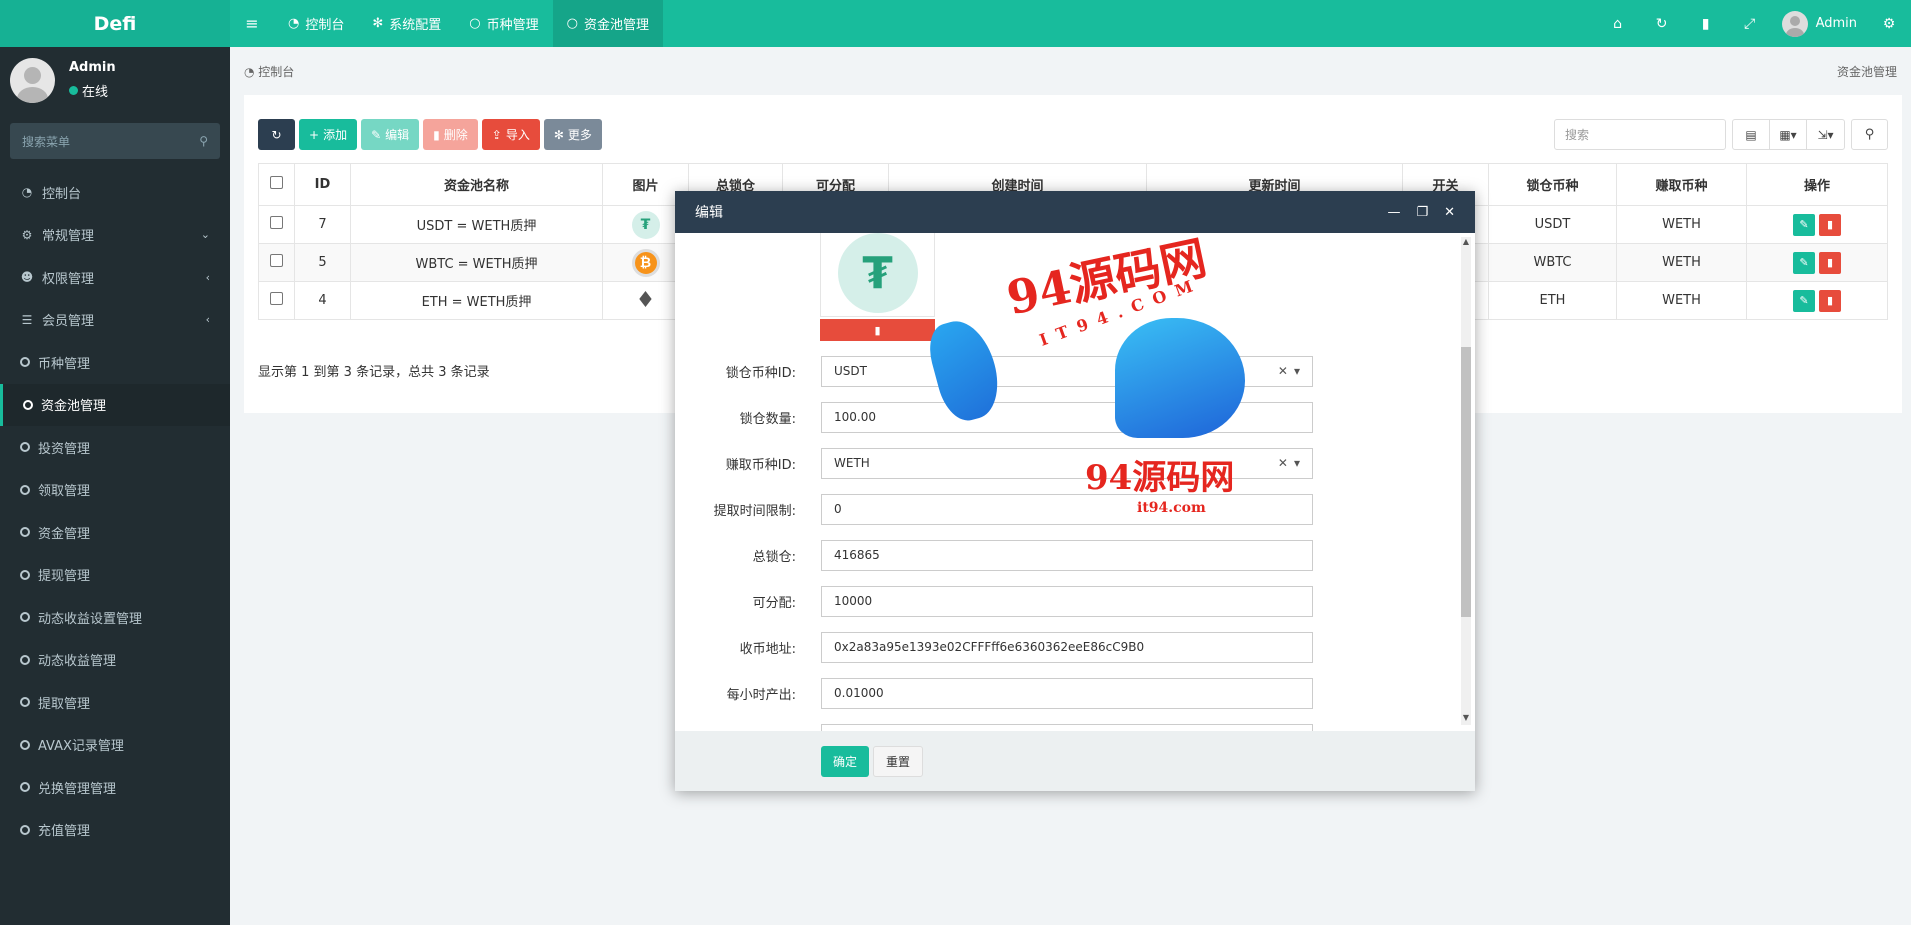  Describe the element at coordinates (115, 575) in the screenshot. I see `sidebar-item-withdraw: 提现管理` at that location.